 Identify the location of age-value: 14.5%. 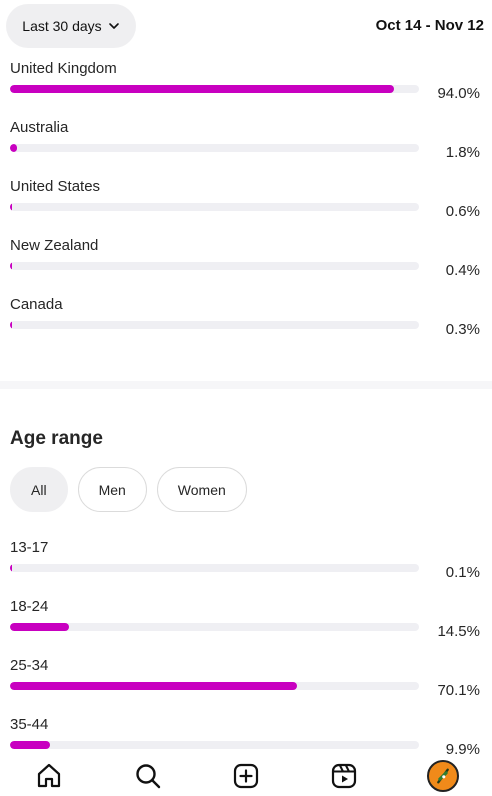
(458, 631).